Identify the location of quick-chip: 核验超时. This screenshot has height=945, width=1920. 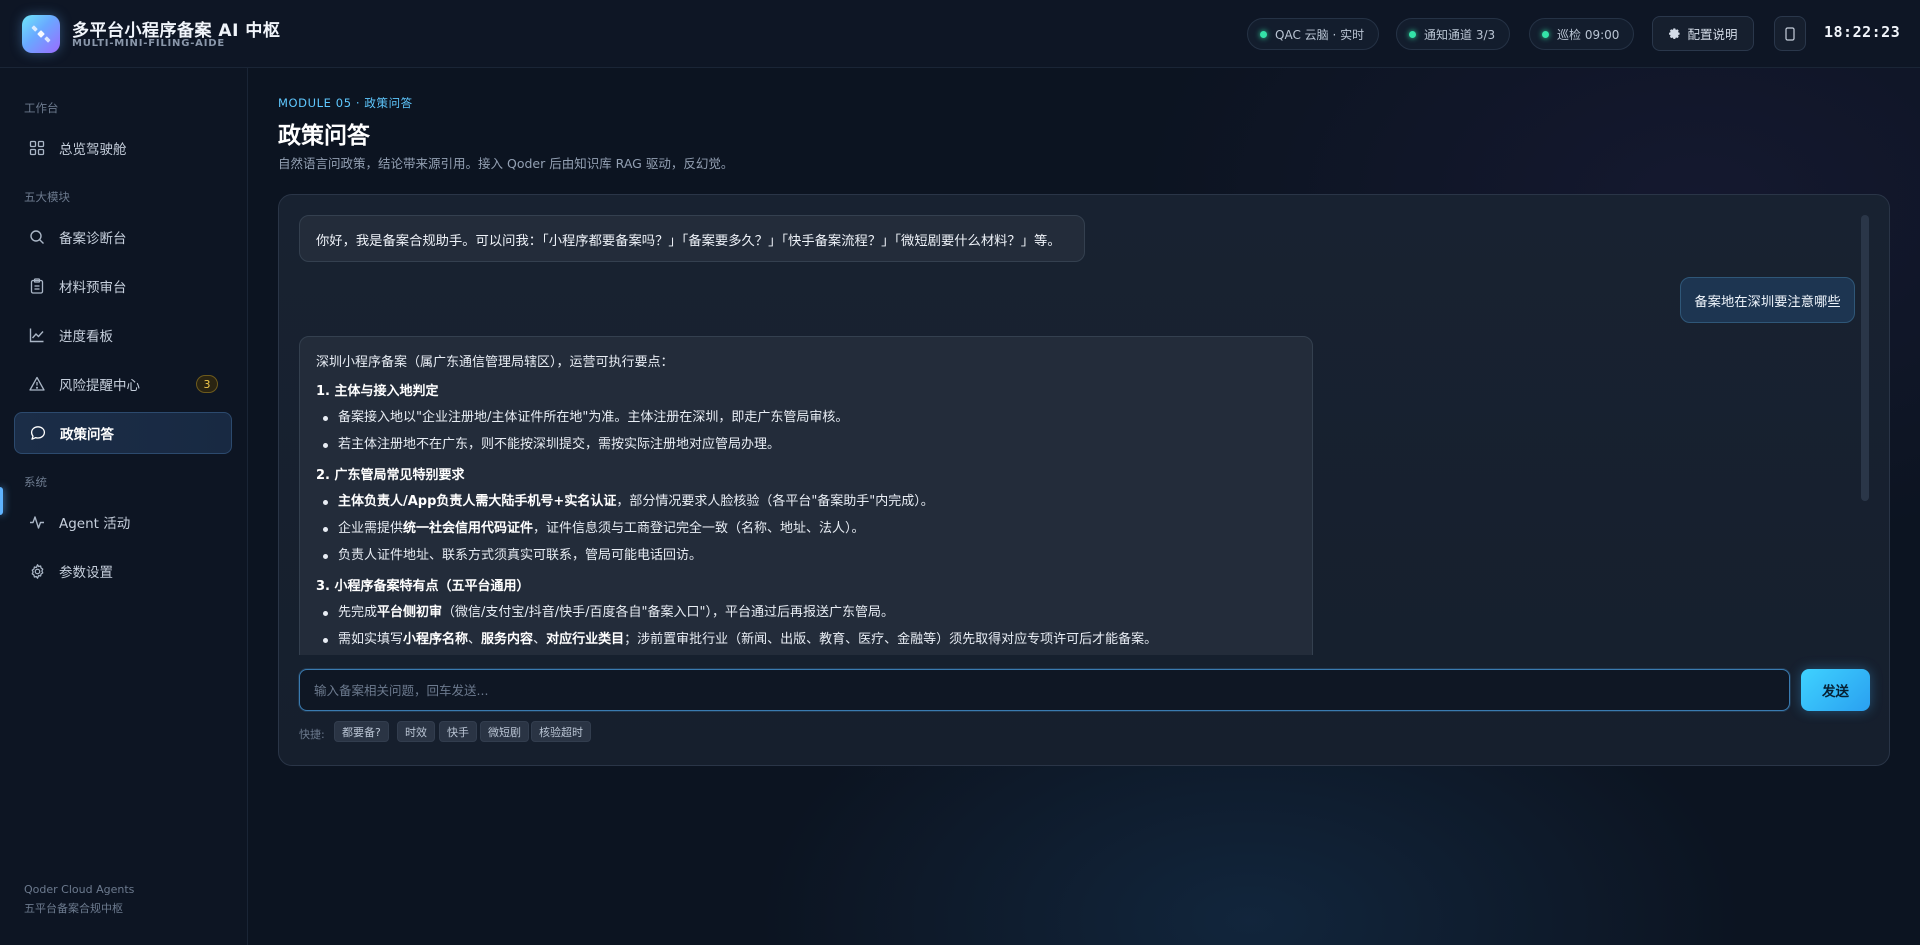
(561, 731).